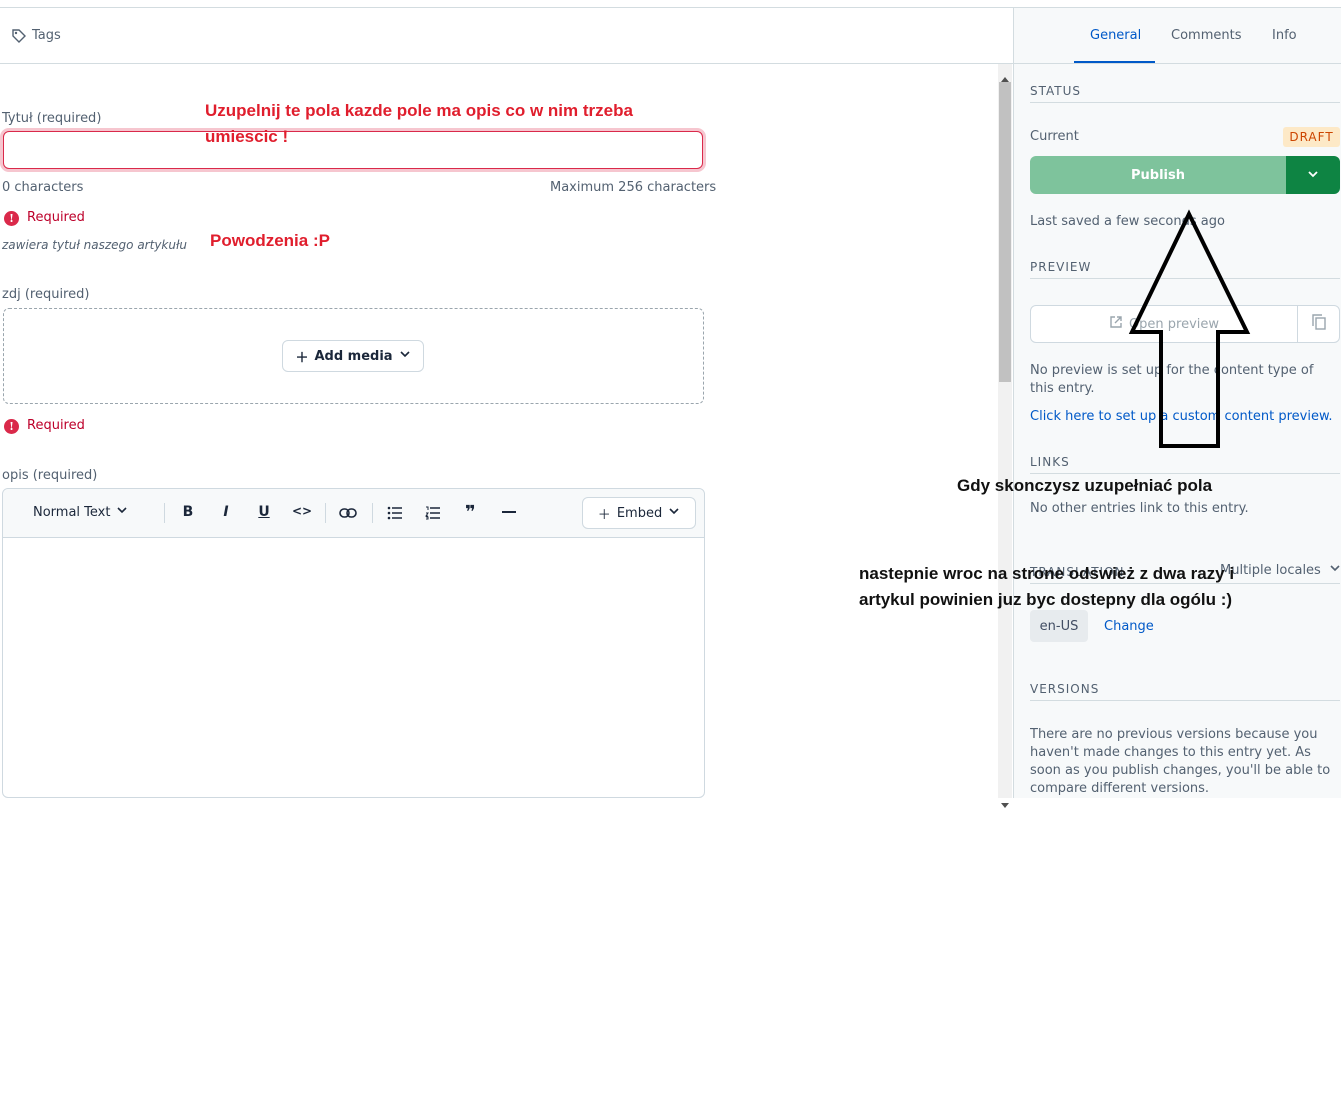  I want to click on title-max-length: Maximum 256 characters, so click(633, 187).